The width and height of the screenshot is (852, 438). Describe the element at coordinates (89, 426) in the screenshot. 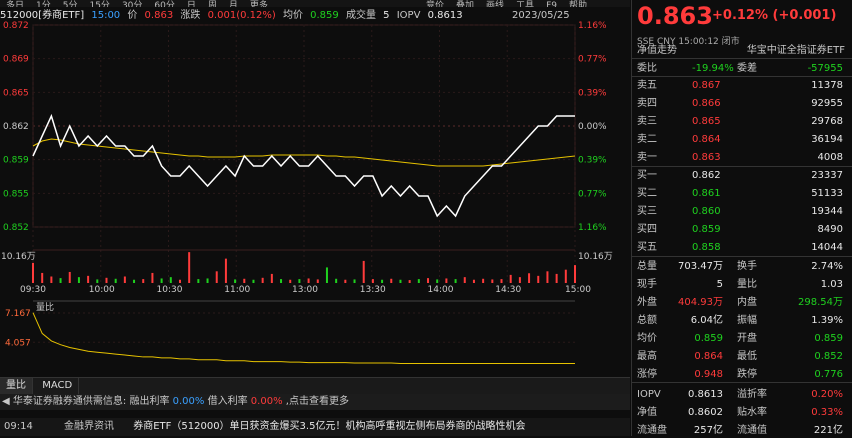

I see `ticker-source: 金融界资讯` at that location.